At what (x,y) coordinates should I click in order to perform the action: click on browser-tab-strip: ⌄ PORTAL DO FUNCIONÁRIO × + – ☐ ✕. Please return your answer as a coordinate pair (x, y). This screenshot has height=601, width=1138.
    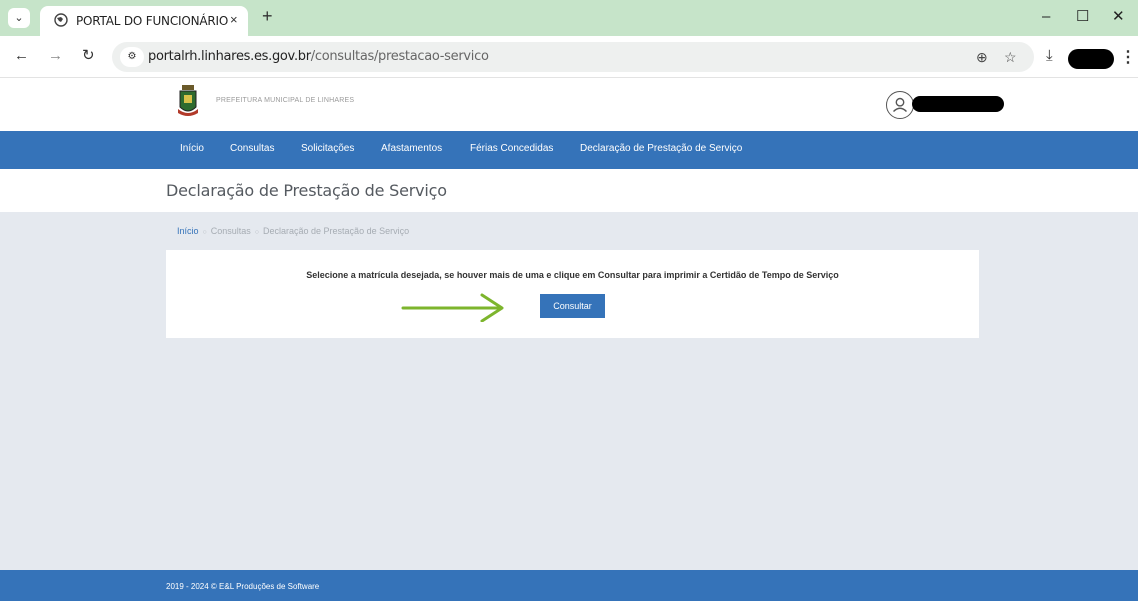
    Looking at the image, I should click on (569, 18).